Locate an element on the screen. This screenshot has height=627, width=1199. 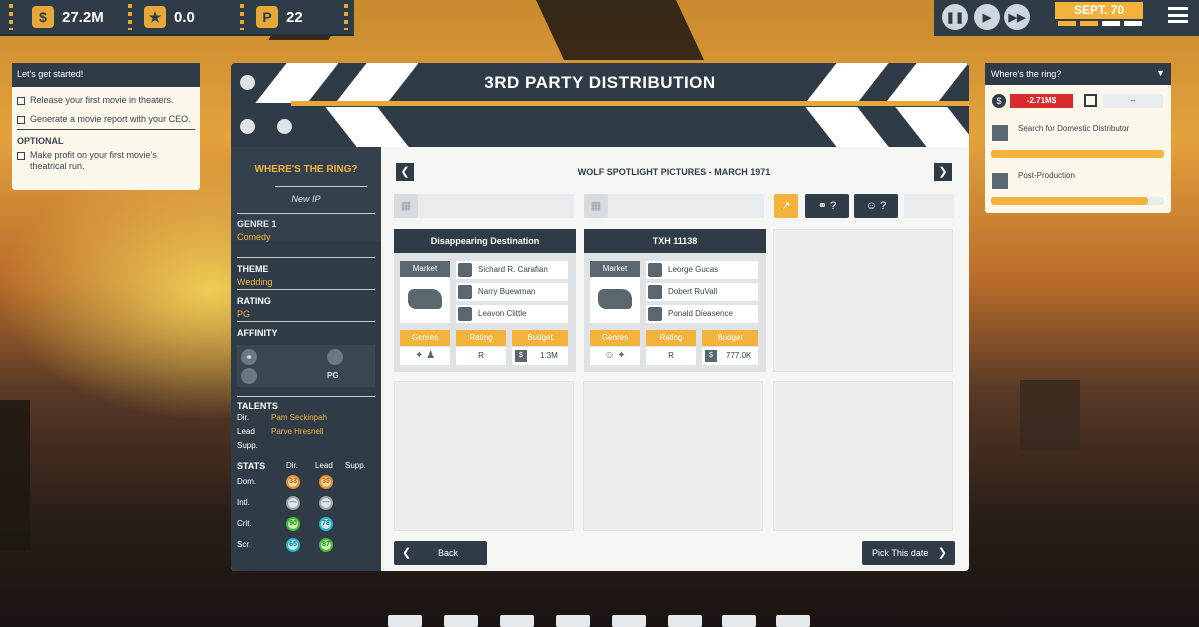
tutorial-task: Release your first movie in theaters. is located at coordinates (106, 98).